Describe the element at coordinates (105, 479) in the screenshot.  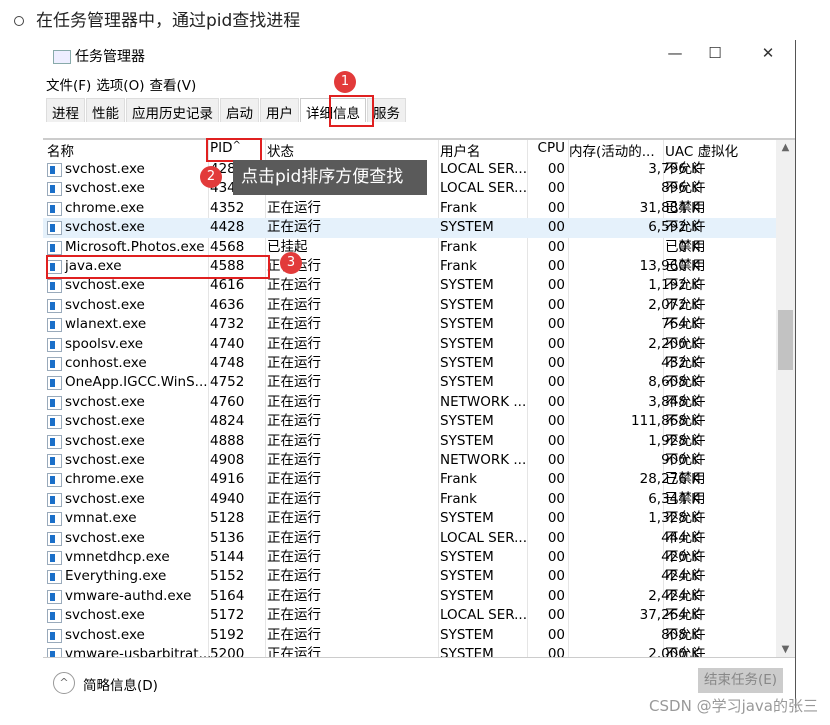
I see `cell-name: chrome.exe` at that location.